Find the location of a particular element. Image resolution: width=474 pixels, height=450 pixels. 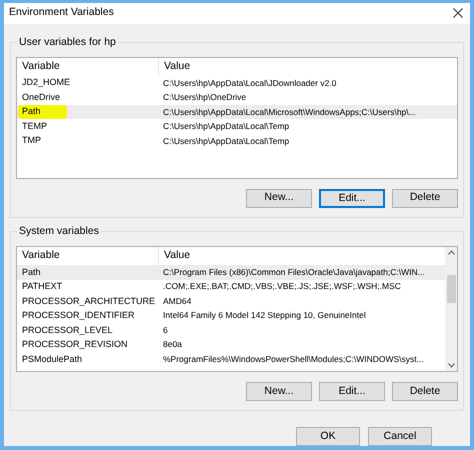

variable-row: JD2_HOME C:\Users\hp\AppData\Local\JDownloader v2.0 is located at coordinates (237, 83).